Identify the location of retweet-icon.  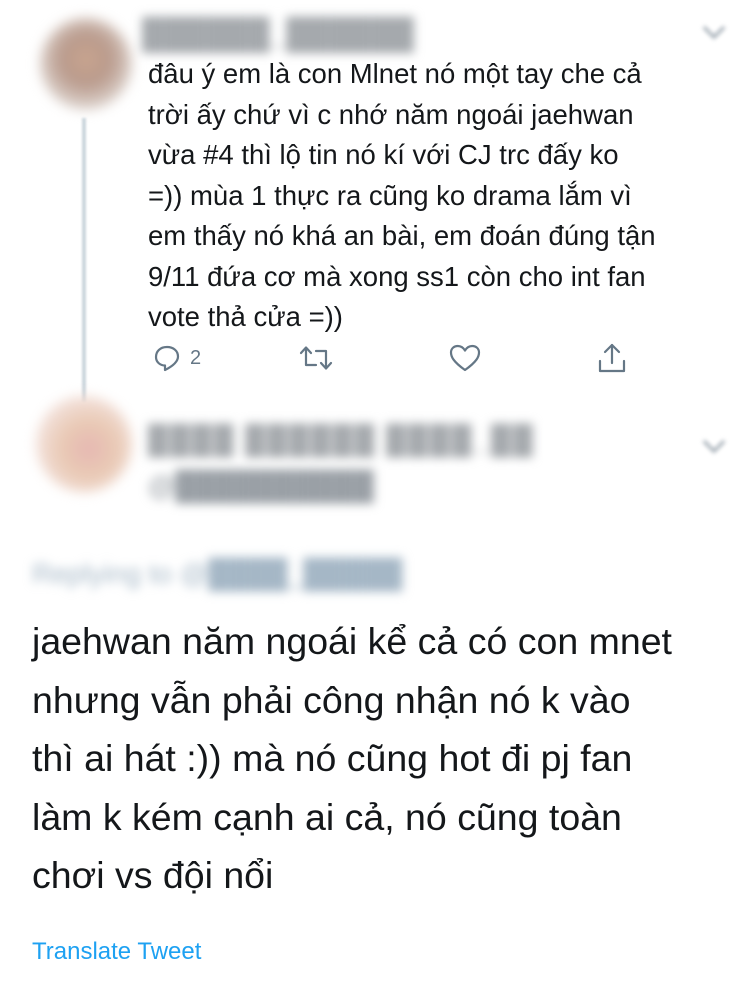
(316, 358).